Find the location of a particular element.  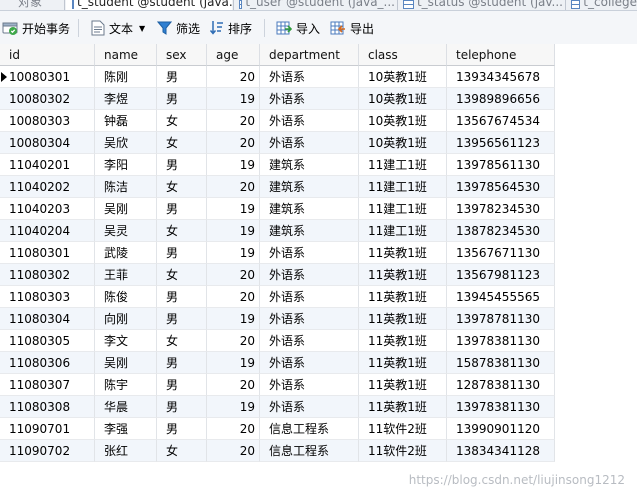

tab-t-college: t_college is located at coordinates (602, 5).